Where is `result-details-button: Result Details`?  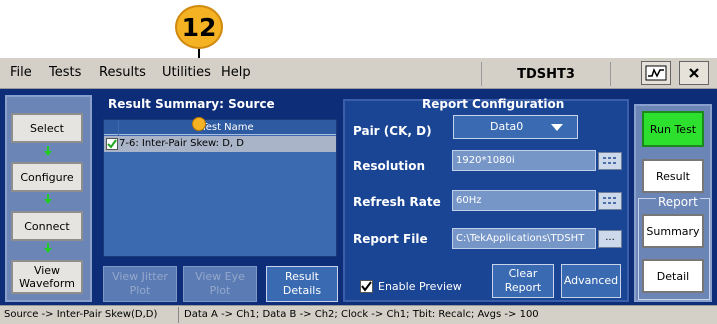
result-details-button: Result Details is located at coordinates (302, 284).